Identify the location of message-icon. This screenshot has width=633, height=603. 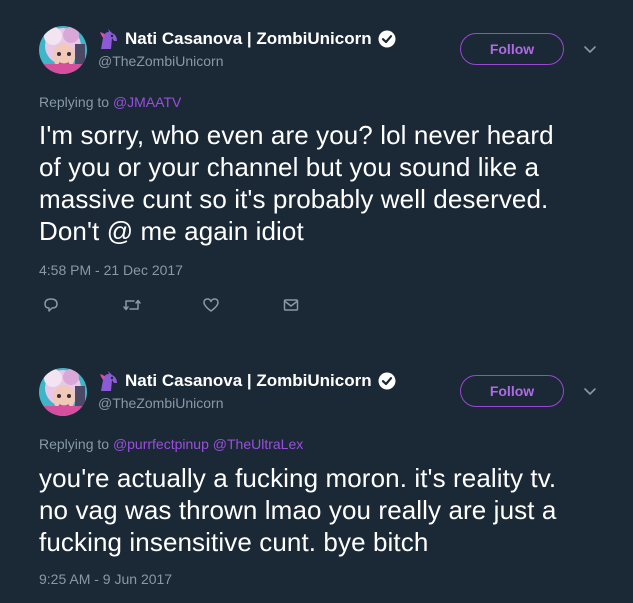
(291, 305).